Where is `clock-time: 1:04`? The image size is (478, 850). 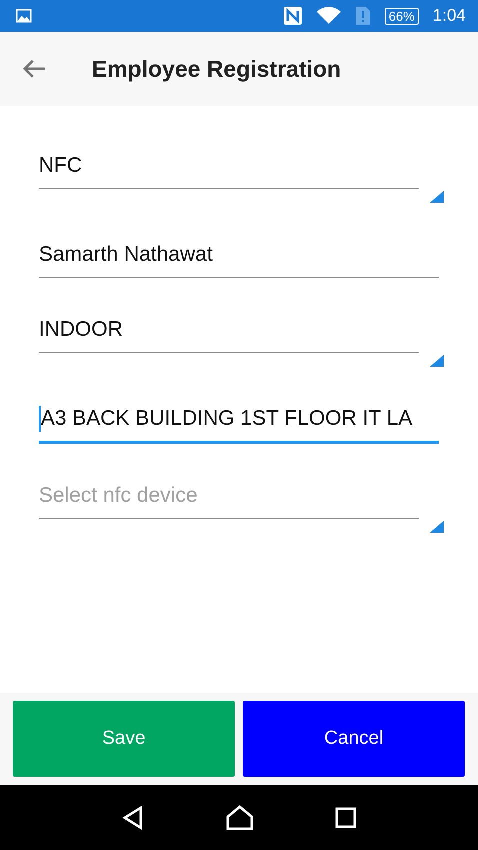
clock-time: 1:04 is located at coordinates (449, 16).